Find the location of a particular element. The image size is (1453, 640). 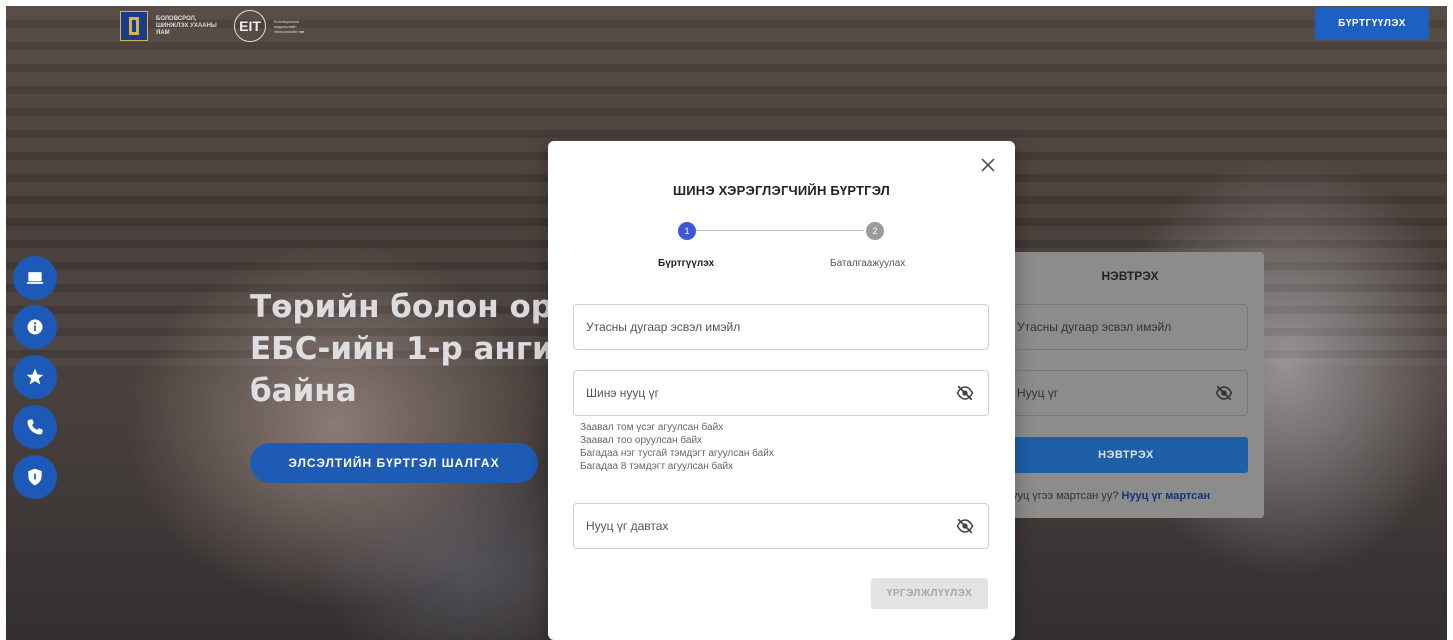

requirement-item: Заавал том үсэг агуулсан байх is located at coordinates (652, 427).